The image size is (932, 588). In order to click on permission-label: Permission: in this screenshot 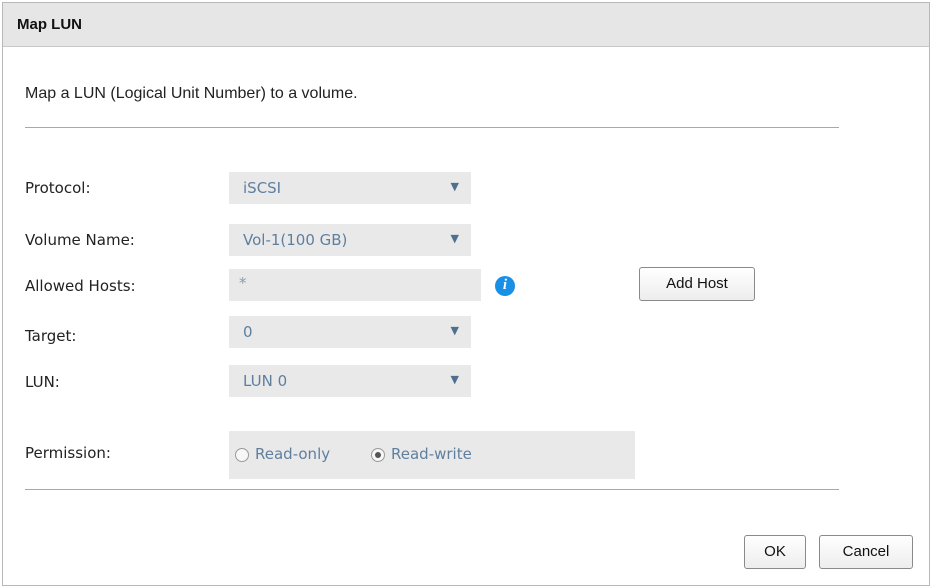, I will do `click(68, 453)`.